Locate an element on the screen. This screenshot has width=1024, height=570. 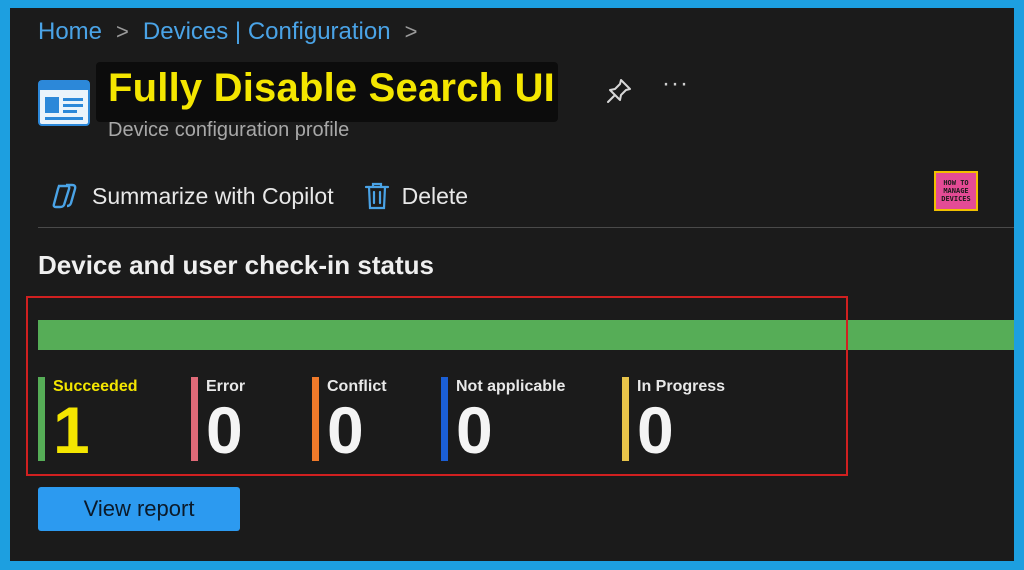
succeeded-fill is located at coordinates (526, 335).